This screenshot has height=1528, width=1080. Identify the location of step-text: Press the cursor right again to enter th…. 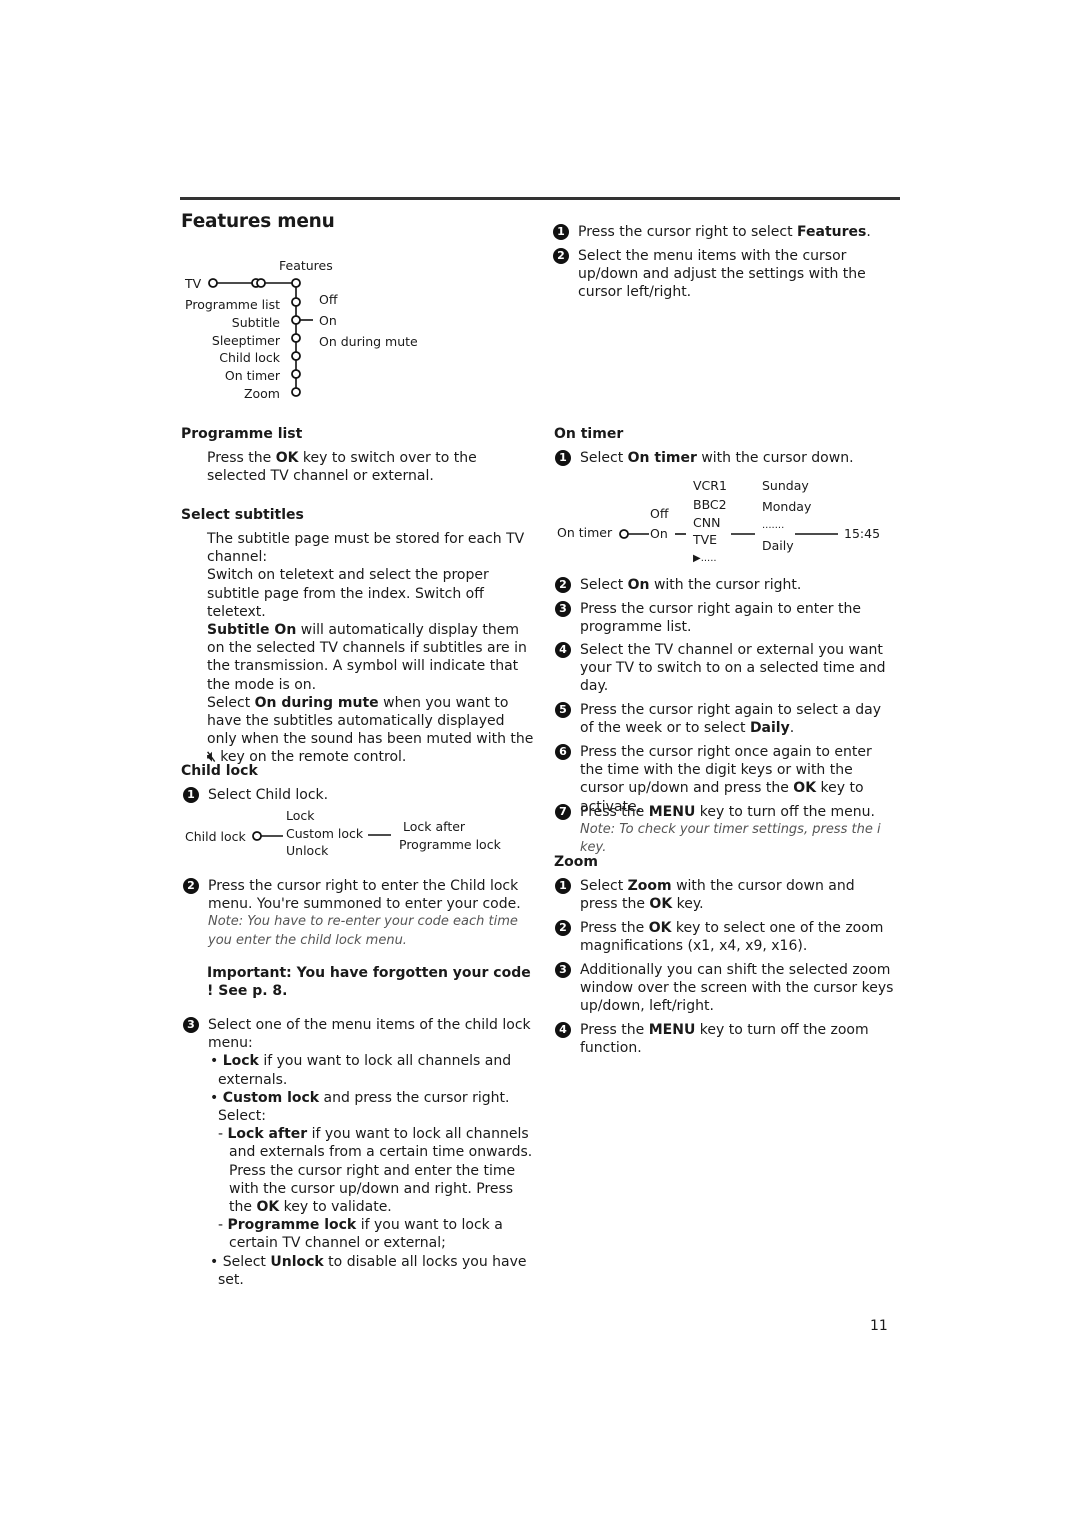
(720, 618).